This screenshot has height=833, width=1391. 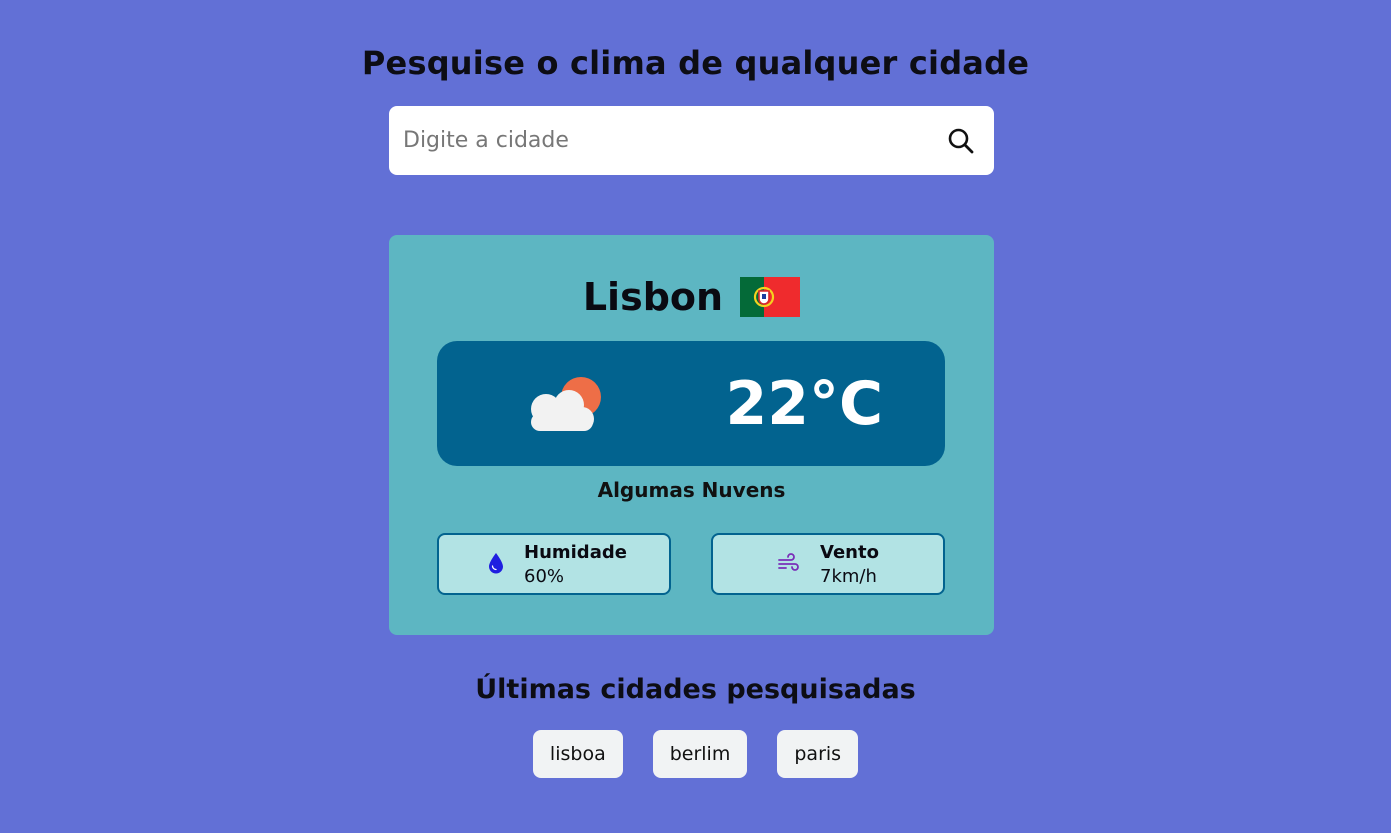 What do you see at coordinates (695, 63) in the screenshot?
I see `page-title: Pesquise o clima de qualquer cidade` at bounding box center [695, 63].